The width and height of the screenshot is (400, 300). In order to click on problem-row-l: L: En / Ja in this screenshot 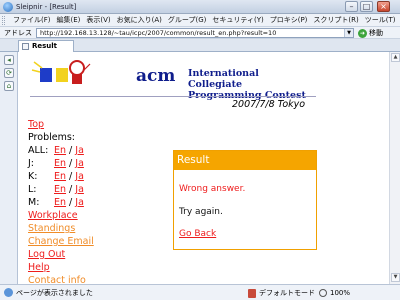, I will do `click(103, 189)`.